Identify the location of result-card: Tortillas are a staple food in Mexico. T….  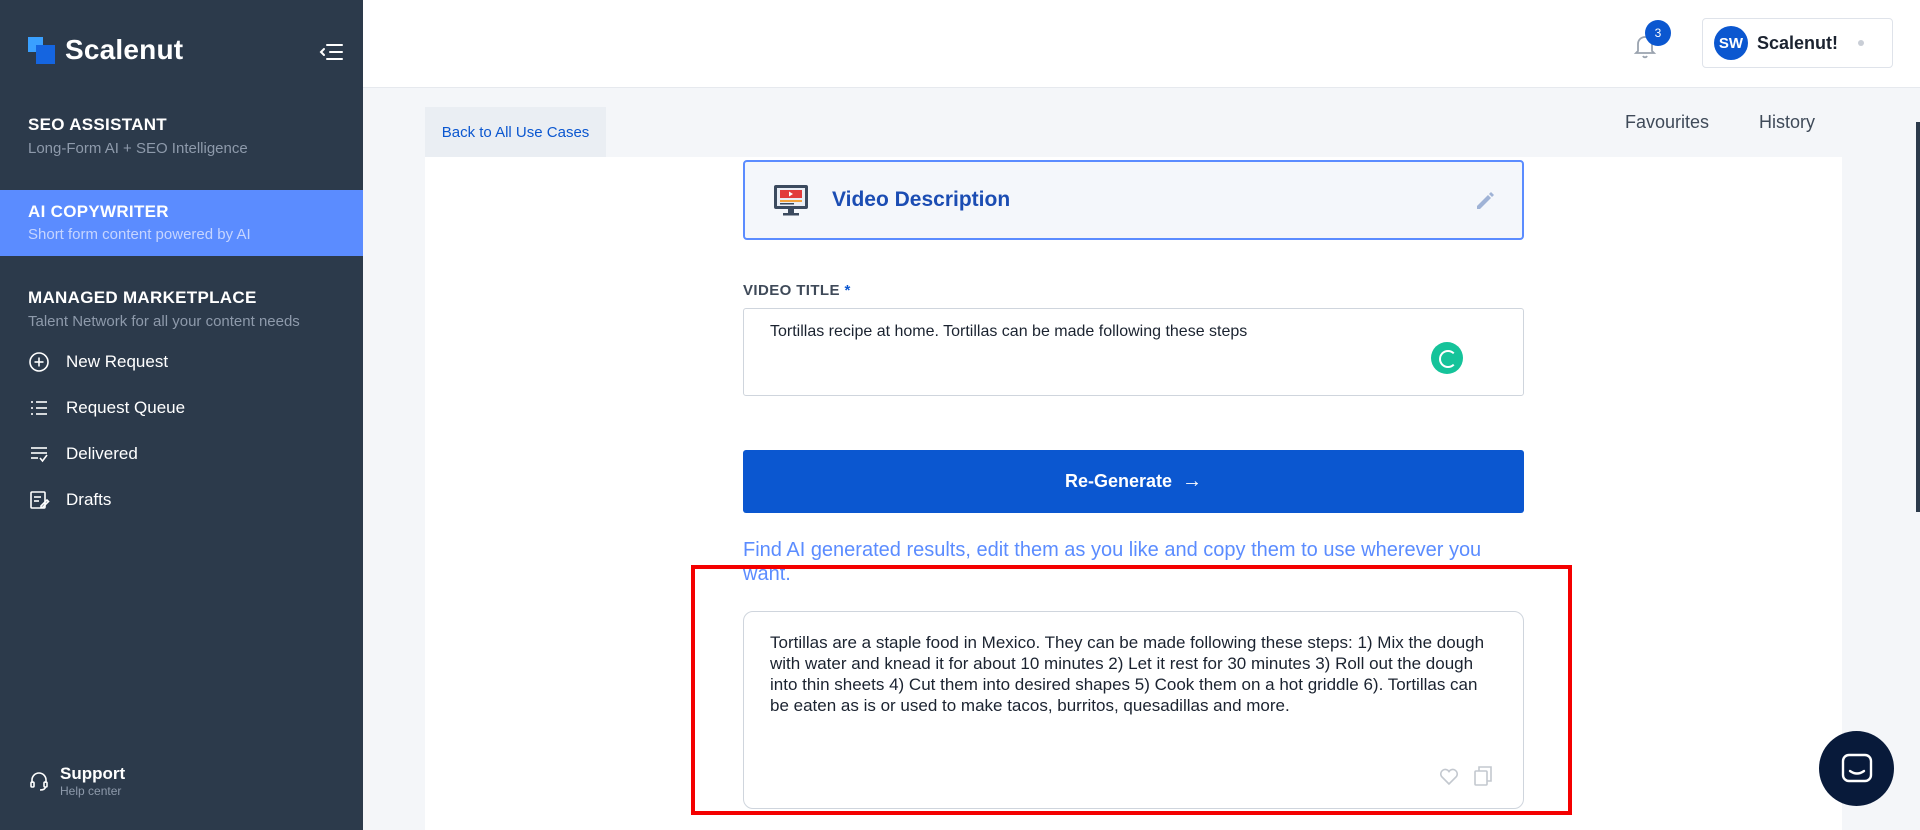
(1133, 710).